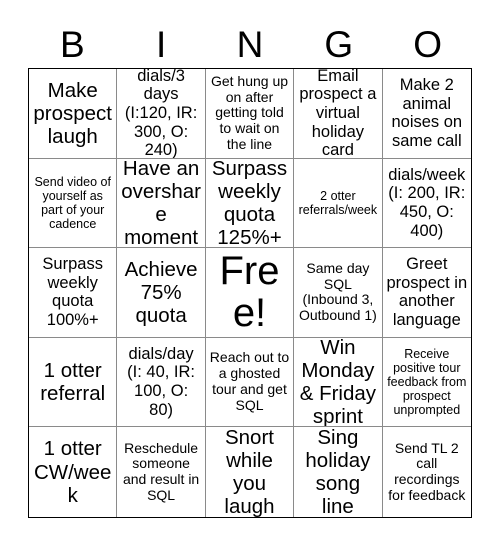  I want to click on bingo-cell: Snort while you laugh, so click(250, 472).